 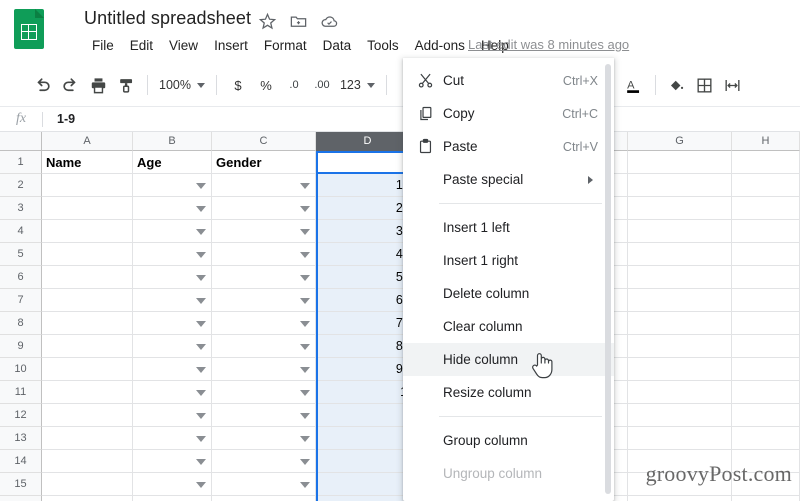 I want to click on cell-c16, so click(x=264, y=498).